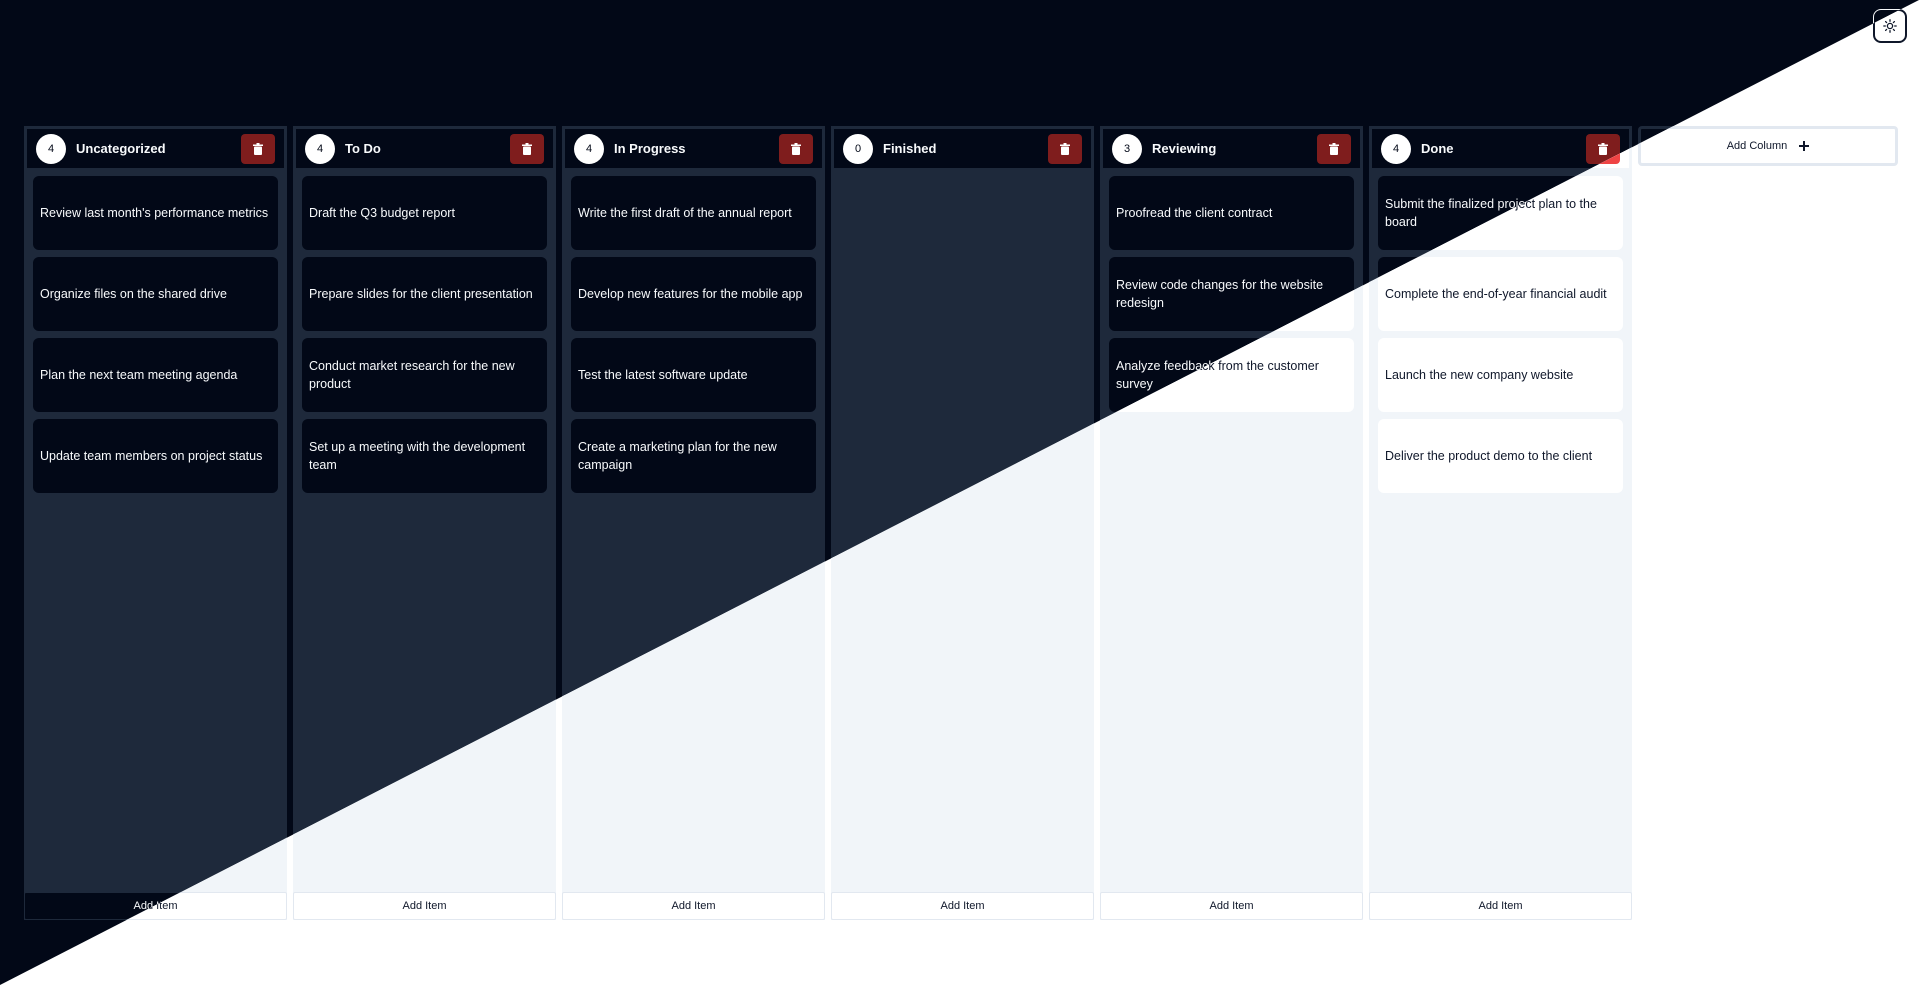  What do you see at coordinates (121, 148) in the screenshot?
I see `column-title: Uncategorized` at bounding box center [121, 148].